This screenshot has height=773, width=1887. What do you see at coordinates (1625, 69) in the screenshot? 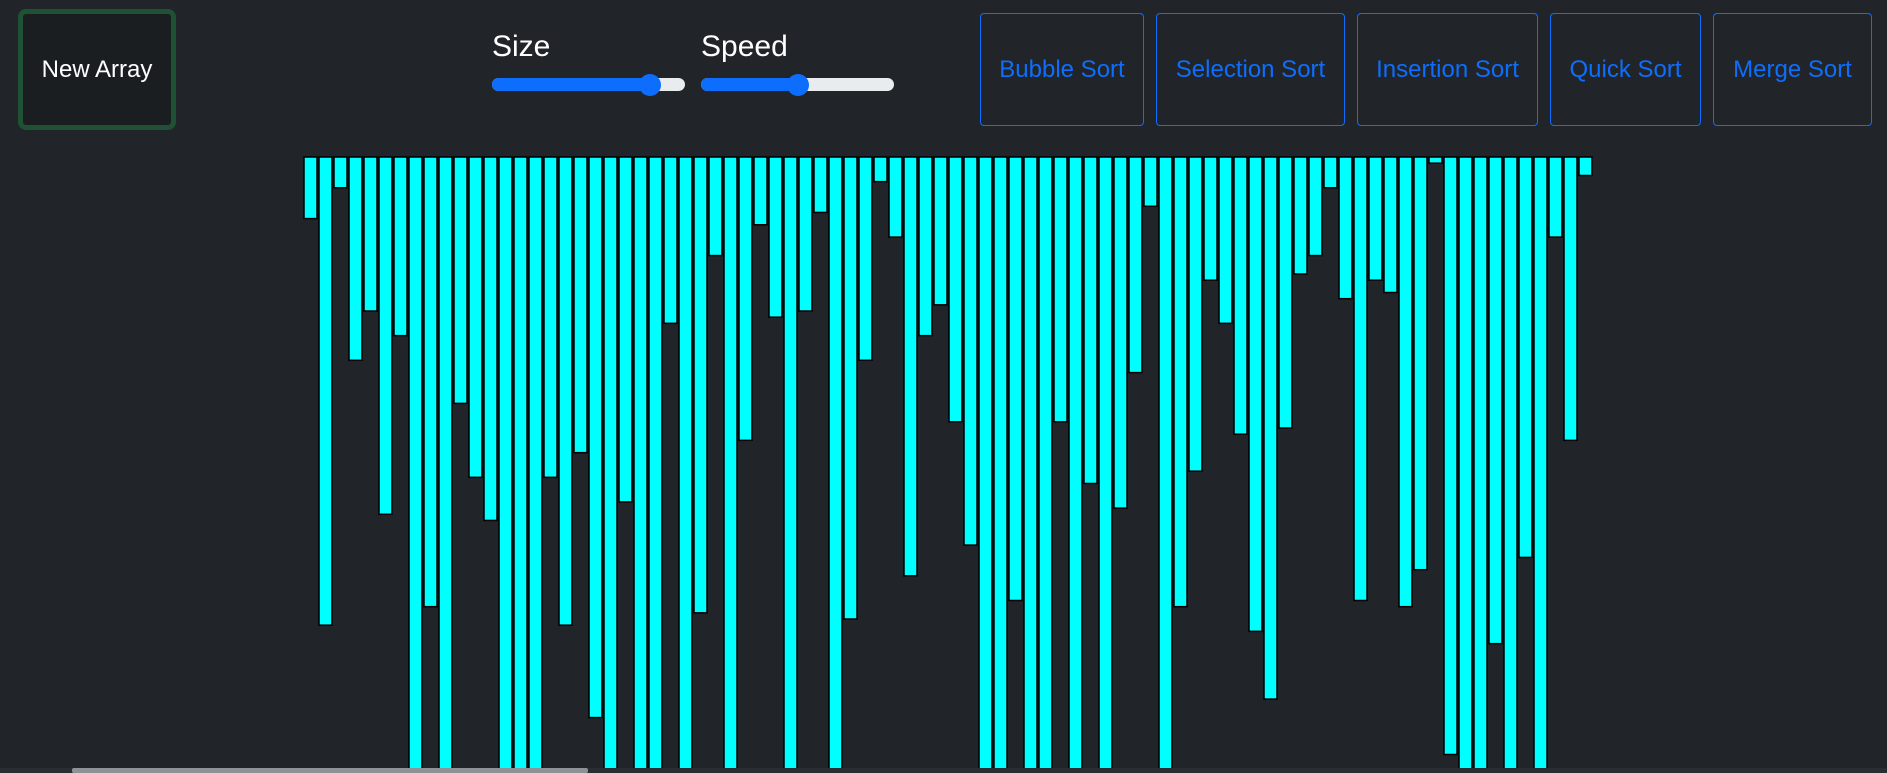
I see `quick-sort-button: Quick Sort` at bounding box center [1625, 69].